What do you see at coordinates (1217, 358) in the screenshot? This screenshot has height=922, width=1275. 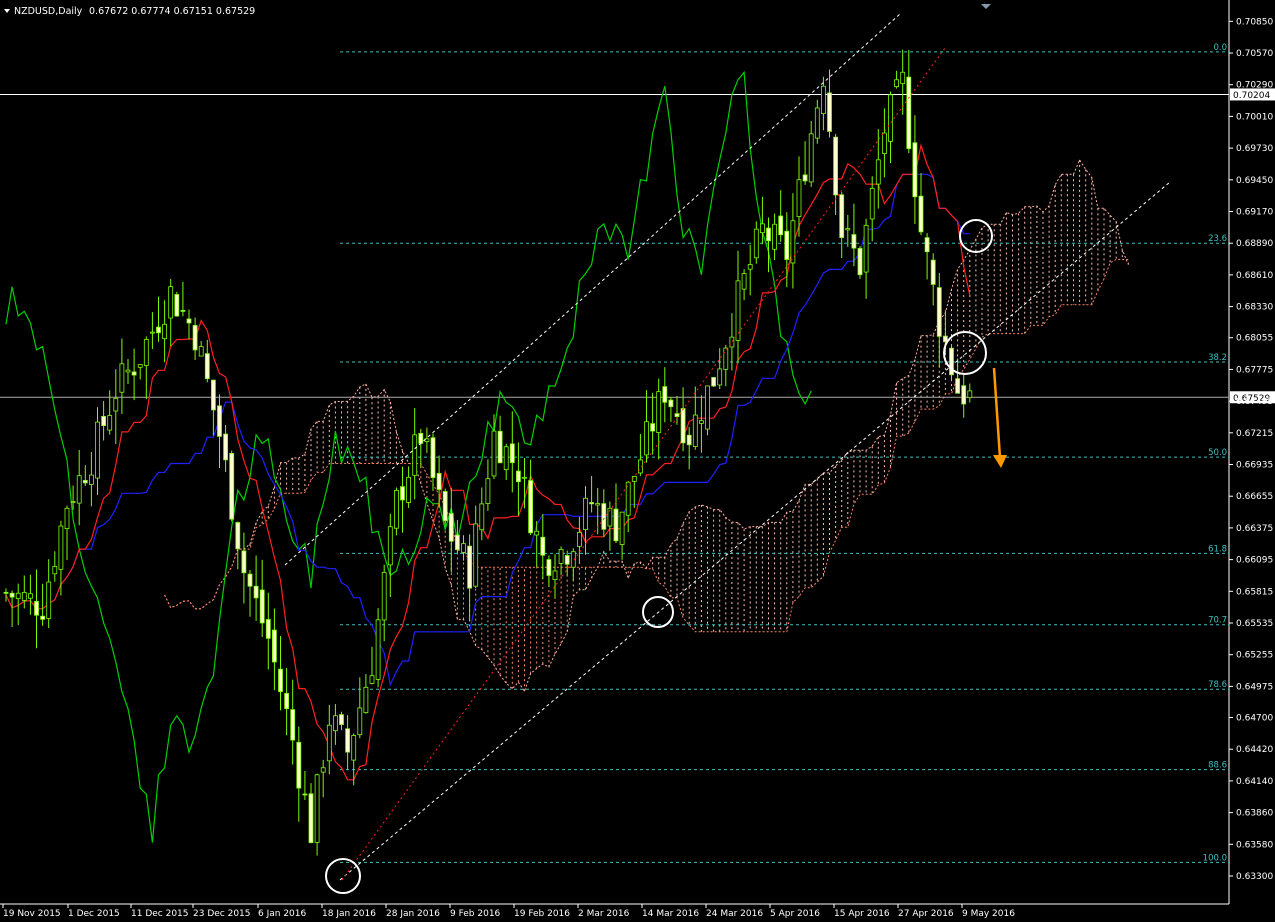 I see `fib-level-label: 38.2` at bounding box center [1217, 358].